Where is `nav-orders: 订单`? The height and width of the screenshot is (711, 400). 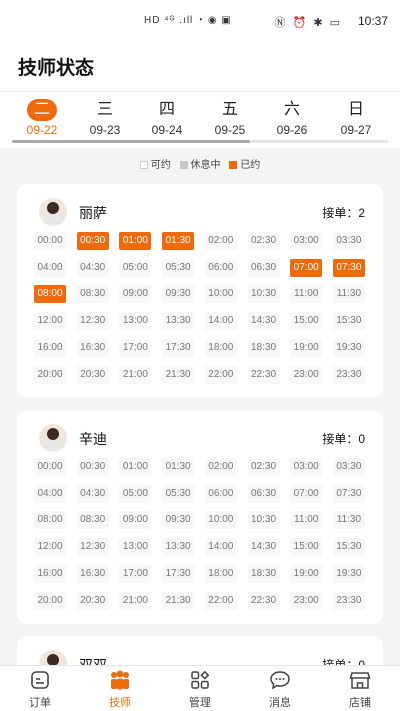
nav-orders: 订单 is located at coordinates (40, 690).